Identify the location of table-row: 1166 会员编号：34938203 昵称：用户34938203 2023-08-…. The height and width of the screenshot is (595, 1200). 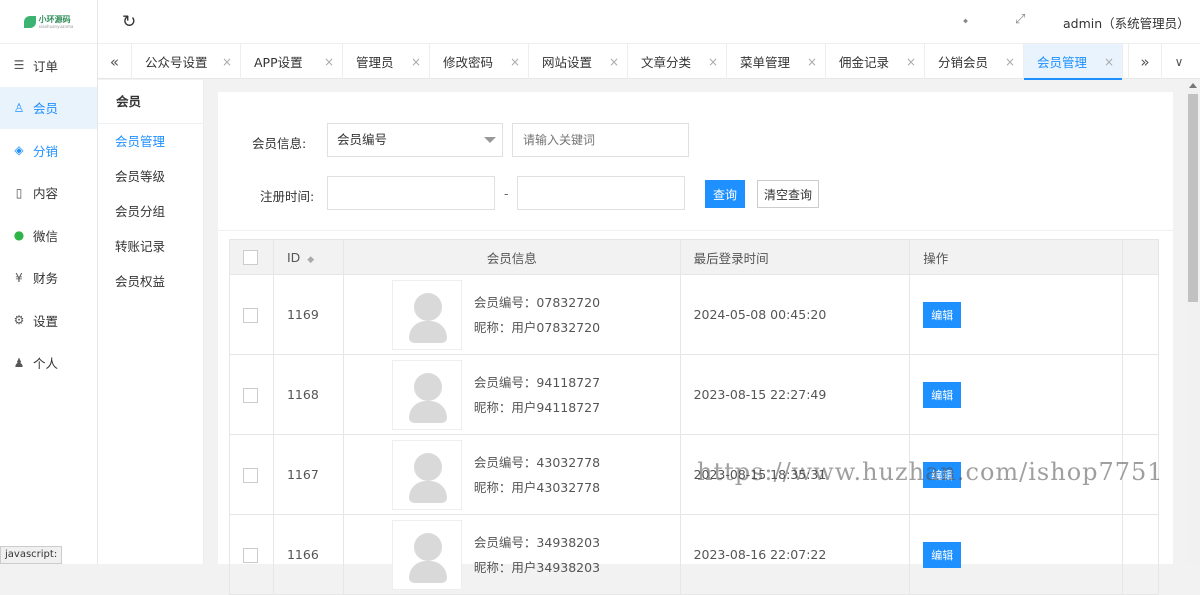
(694, 554).